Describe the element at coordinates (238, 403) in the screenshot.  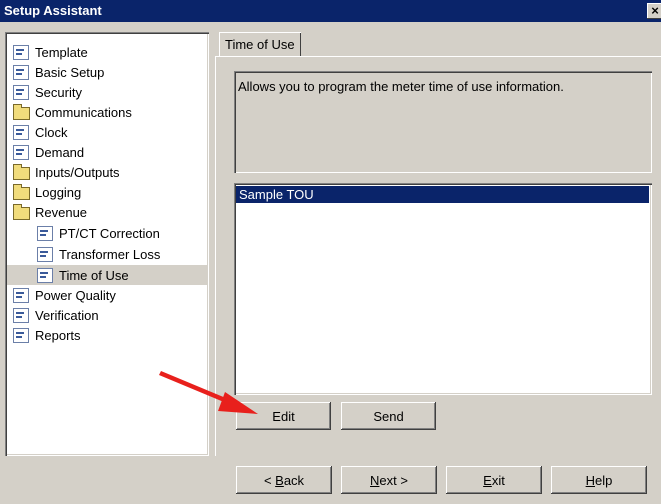
I see `arrow-head` at that location.